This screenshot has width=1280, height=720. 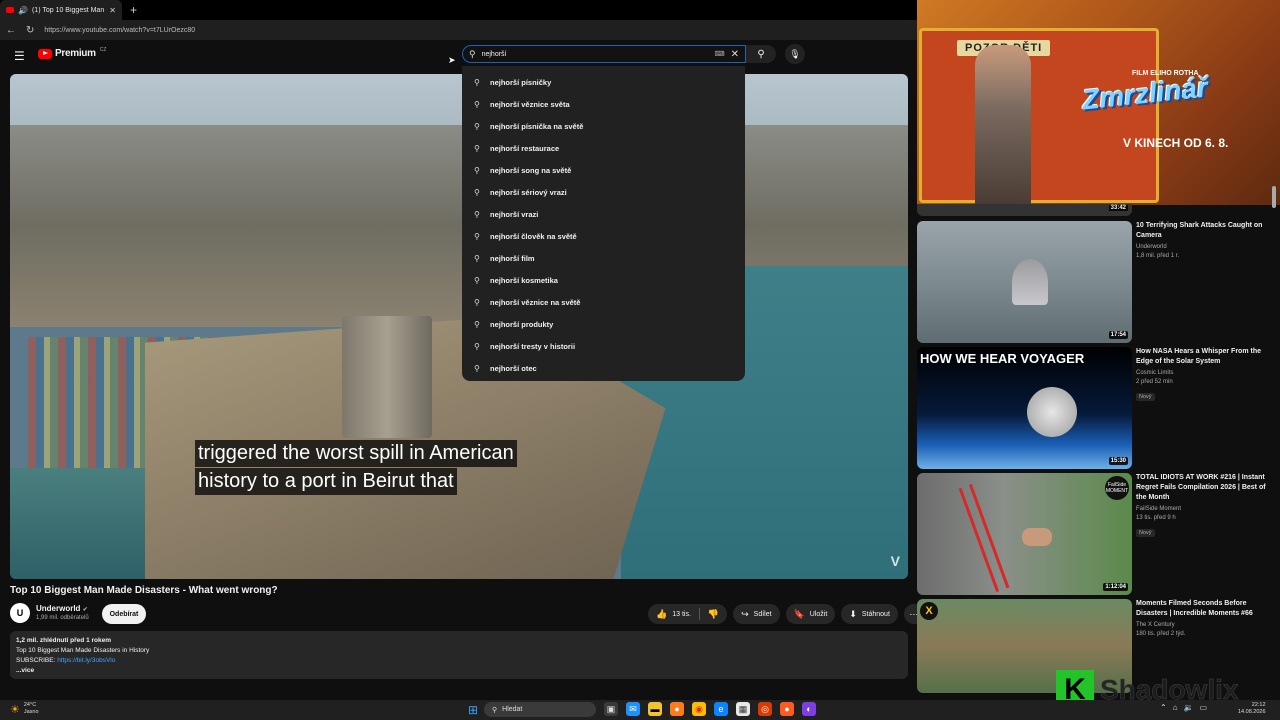 What do you see at coordinates (787, 709) in the screenshot?
I see `firefox-alt-icon: ●` at bounding box center [787, 709].